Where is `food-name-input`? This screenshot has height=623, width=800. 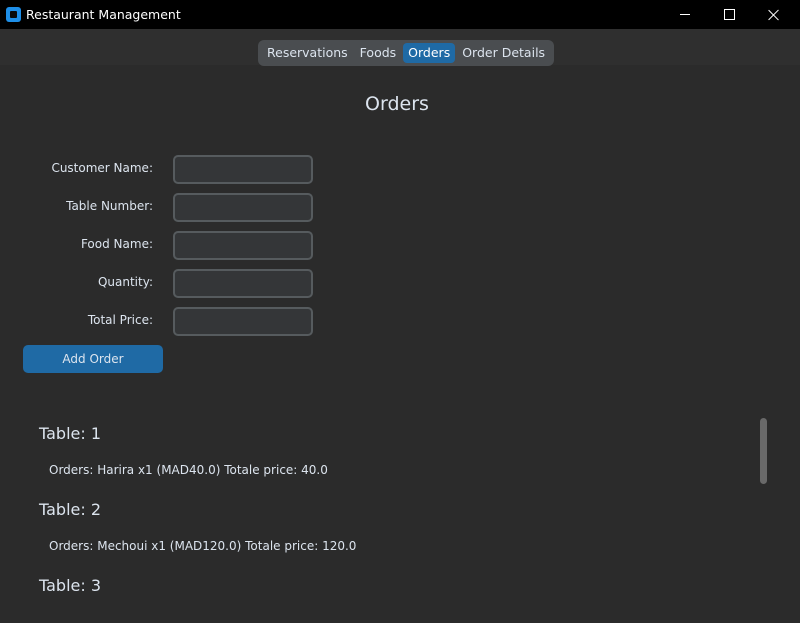
food-name-input is located at coordinates (243, 245).